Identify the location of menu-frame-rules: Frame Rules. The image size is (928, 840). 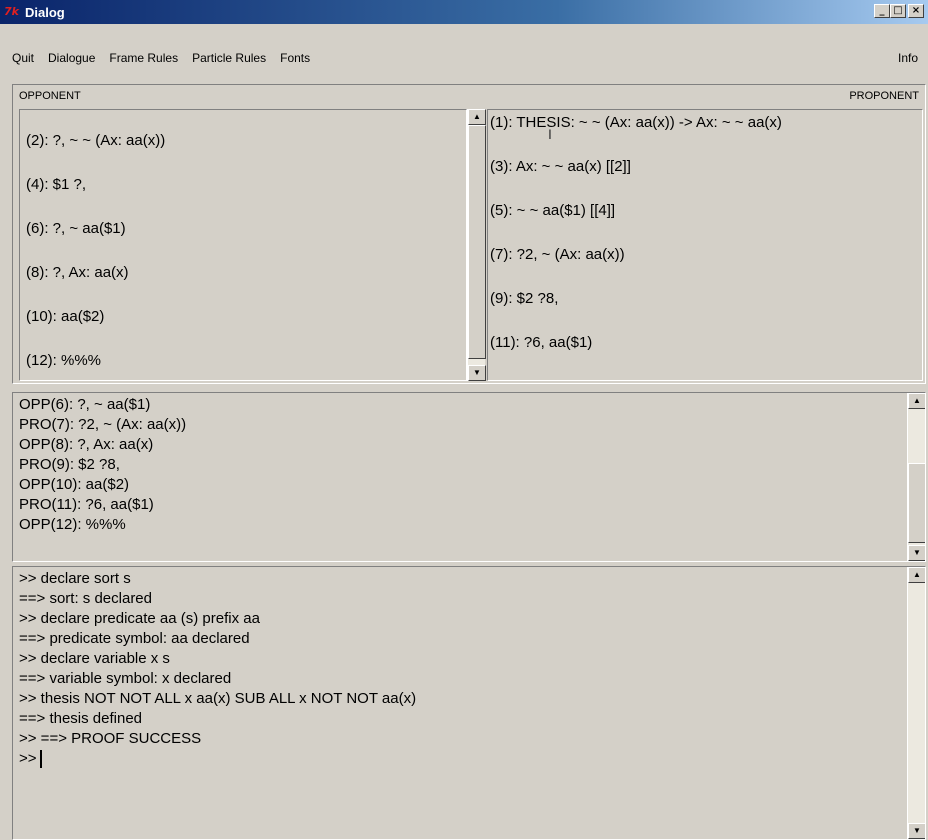
(143, 58).